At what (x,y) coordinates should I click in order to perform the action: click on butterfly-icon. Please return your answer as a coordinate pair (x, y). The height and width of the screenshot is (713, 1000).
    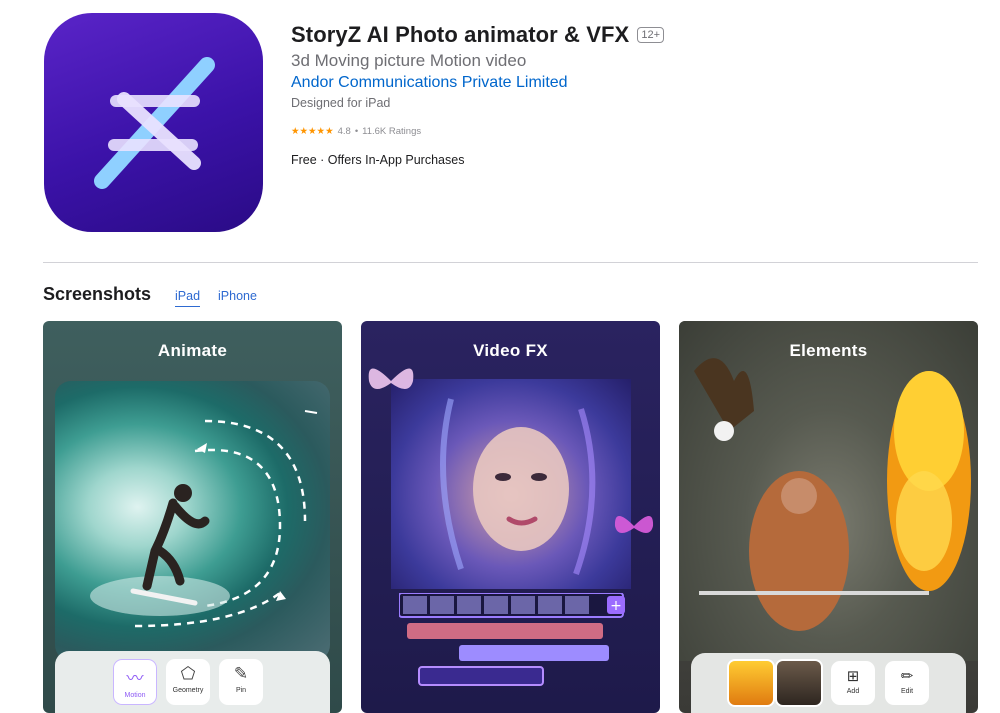
    Looking at the image, I should click on (634, 525).